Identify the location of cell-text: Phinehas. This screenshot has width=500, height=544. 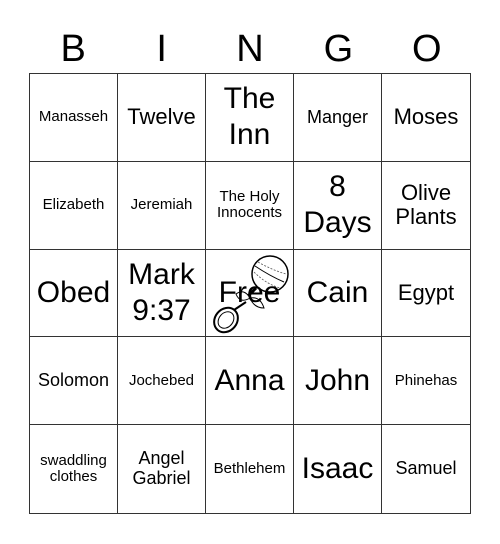
(426, 380).